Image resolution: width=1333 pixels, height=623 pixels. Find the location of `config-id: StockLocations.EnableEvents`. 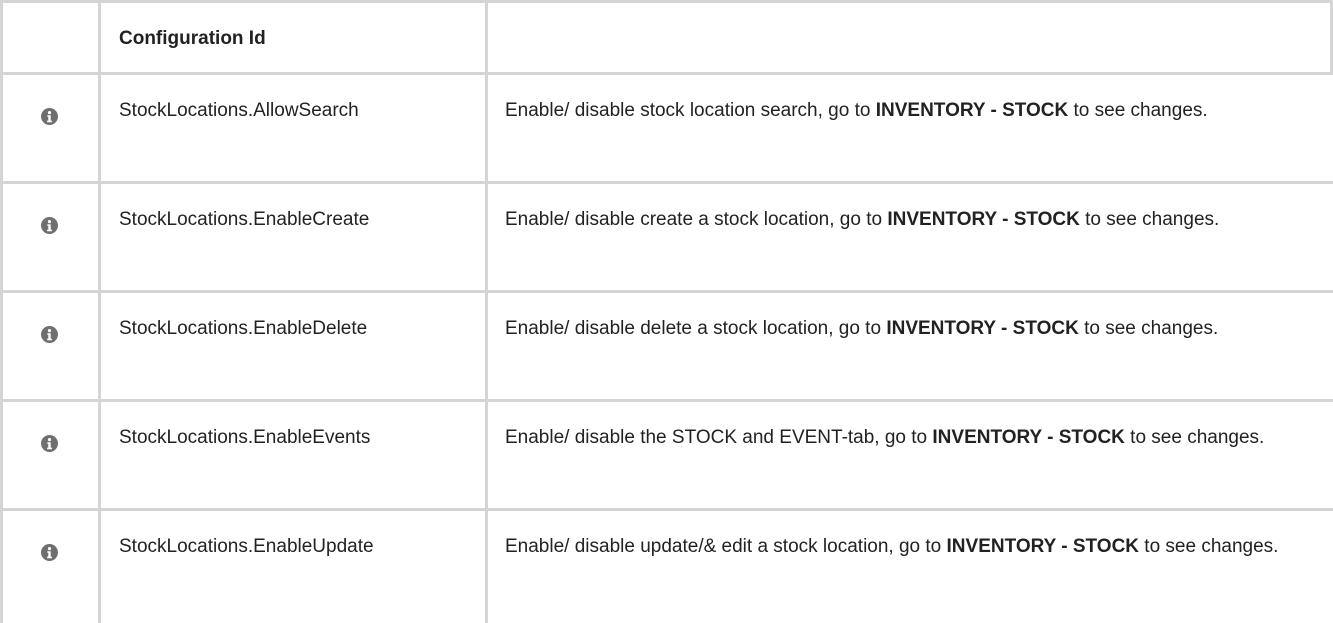

config-id: StockLocations.EnableEvents is located at coordinates (245, 437).